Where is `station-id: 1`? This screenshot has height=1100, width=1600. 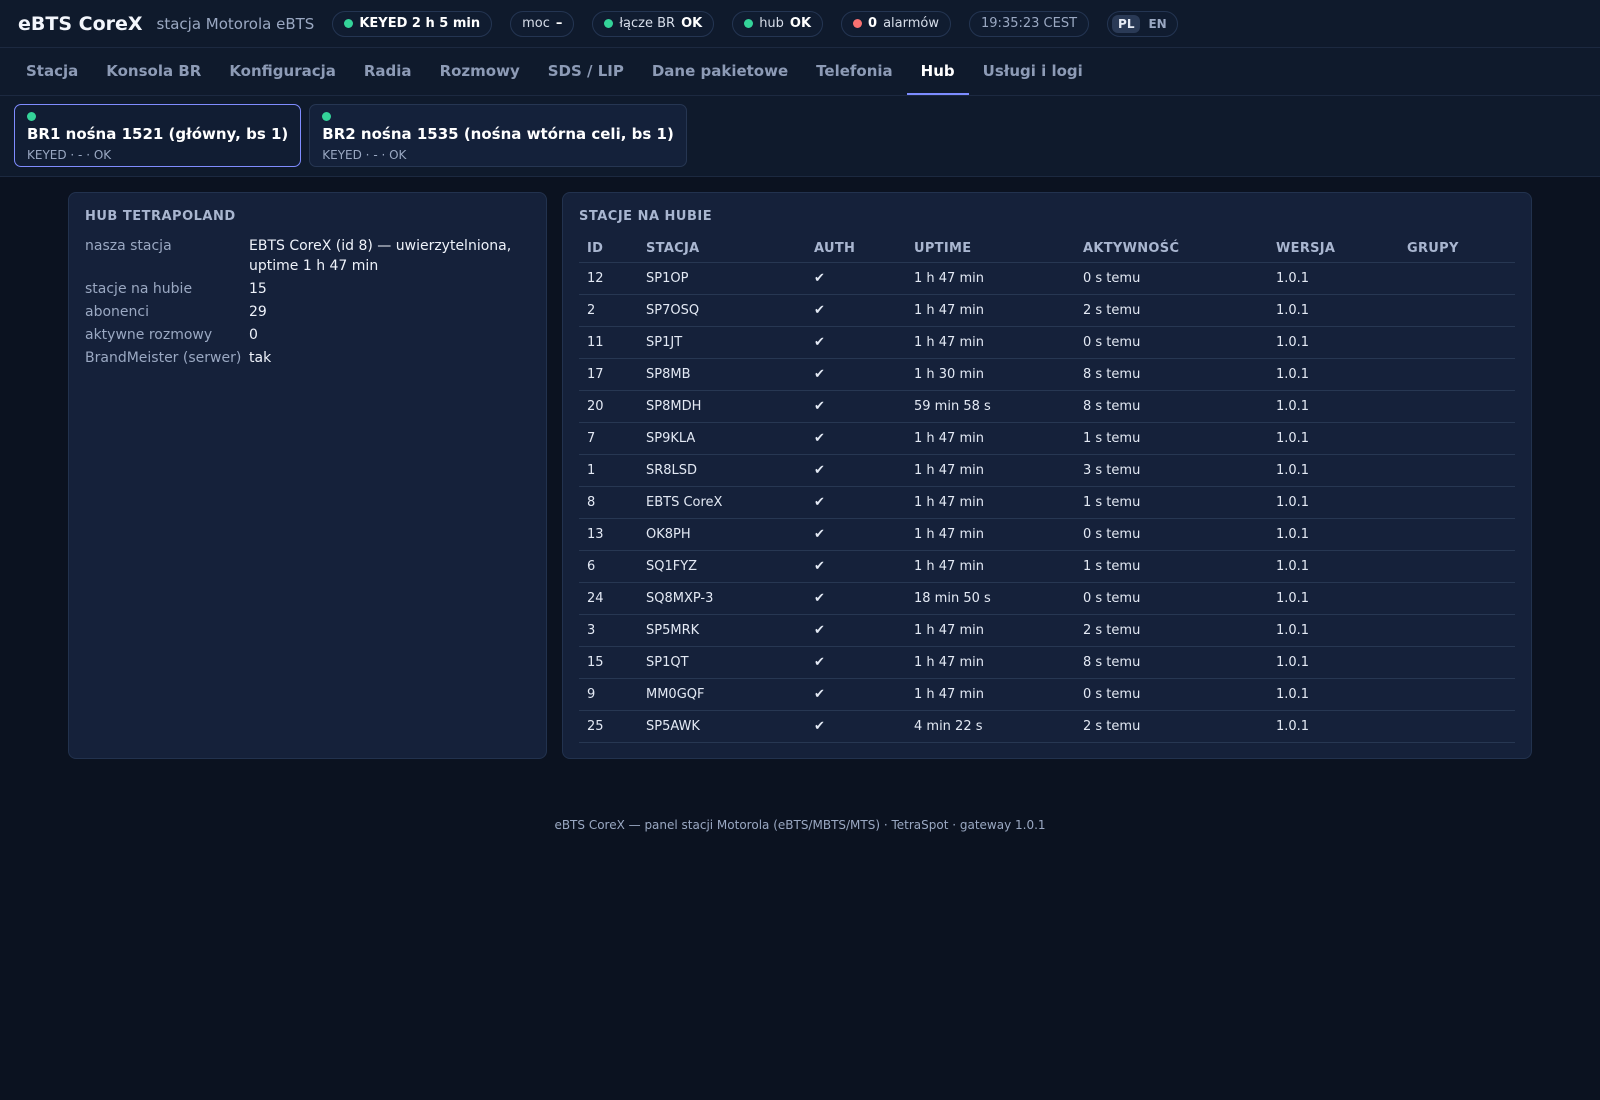
station-id: 1 is located at coordinates (608, 470).